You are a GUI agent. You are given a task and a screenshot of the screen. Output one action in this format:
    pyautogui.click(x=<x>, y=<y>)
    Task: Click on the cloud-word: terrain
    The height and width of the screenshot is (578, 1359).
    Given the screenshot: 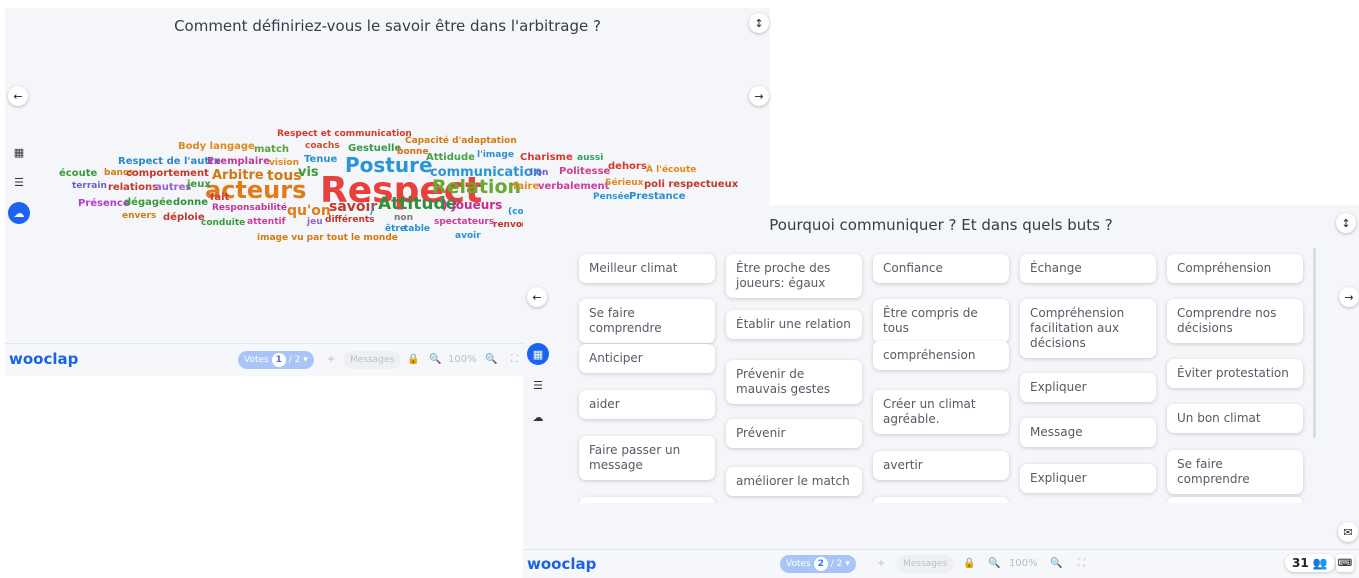 What is the action you would take?
    pyautogui.click(x=89, y=186)
    